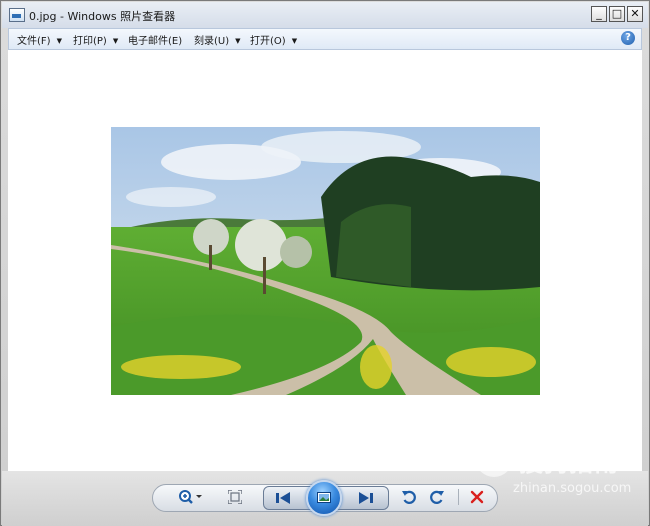 The image size is (650, 526). What do you see at coordinates (572, 488) in the screenshot?
I see `watermark-url: zhinan.sogou.com` at bounding box center [572, 488].